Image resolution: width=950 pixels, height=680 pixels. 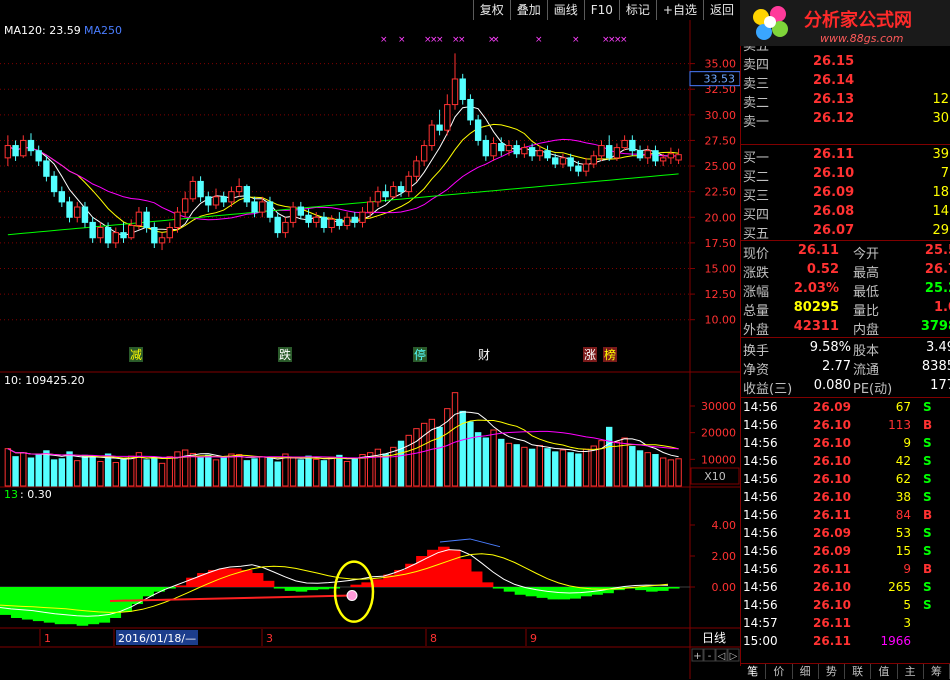 I want to click on tick-row: 14:56 26.11 9 B, so click(x=845, y=570).